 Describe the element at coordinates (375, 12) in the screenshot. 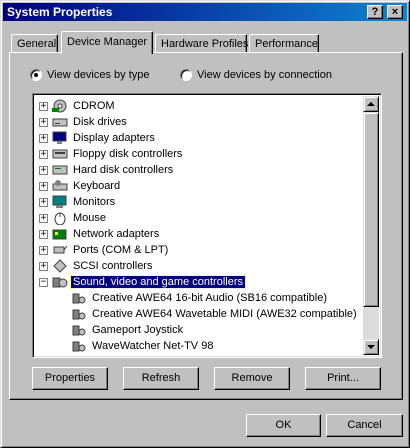

I see `help-button: ?` at that location.